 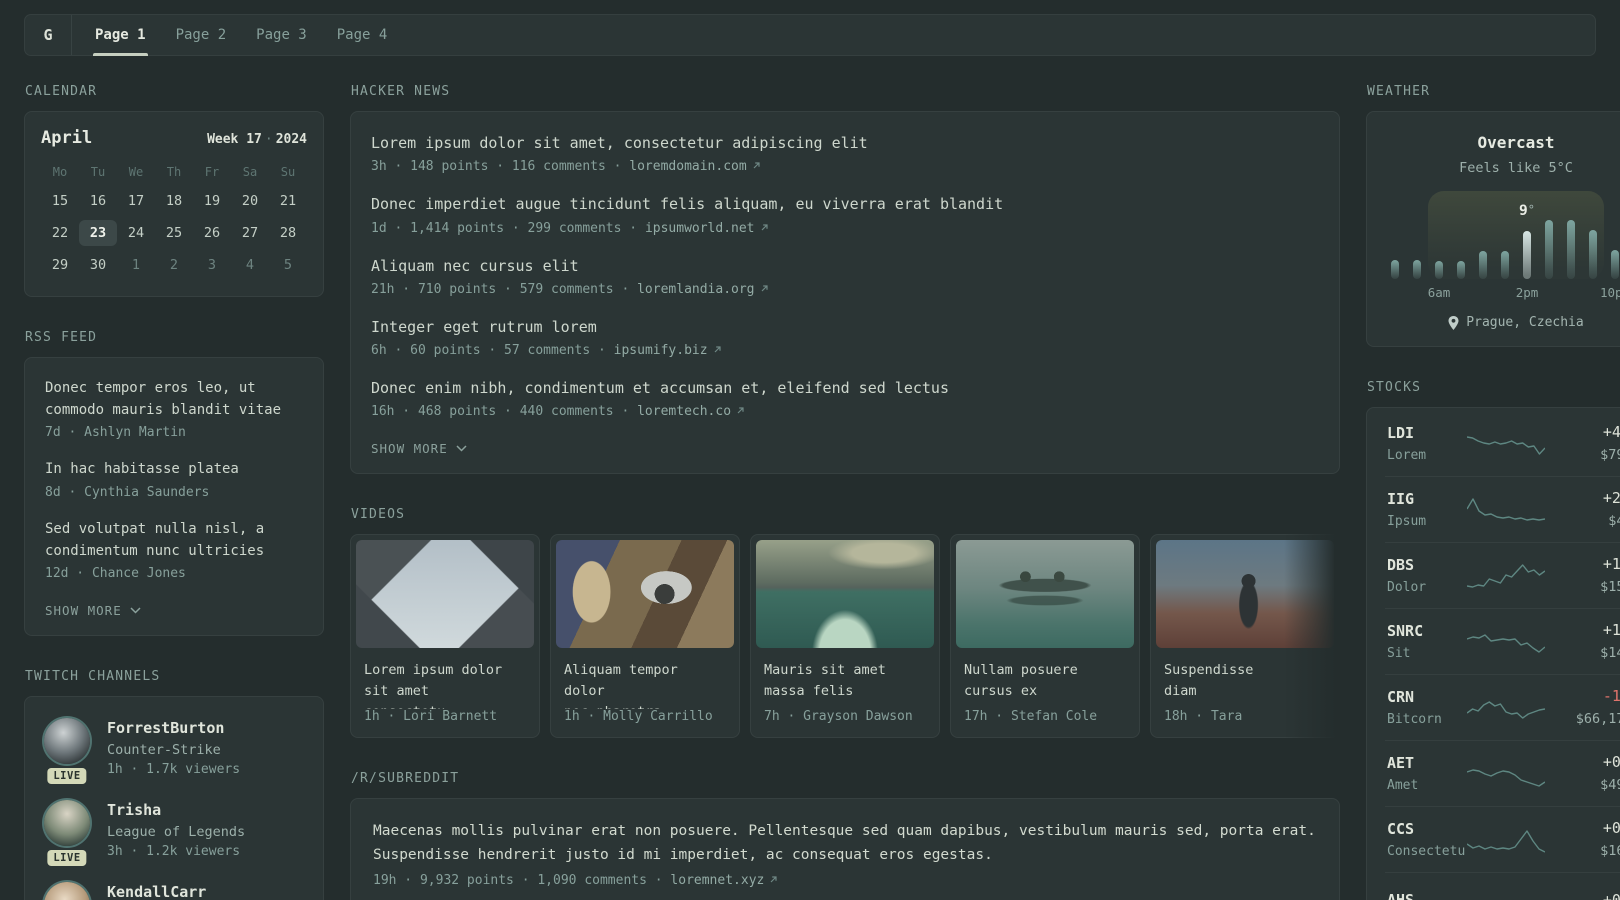 I want to click on weather-time-10pm: 10pm, so click(x=1609, y=292).